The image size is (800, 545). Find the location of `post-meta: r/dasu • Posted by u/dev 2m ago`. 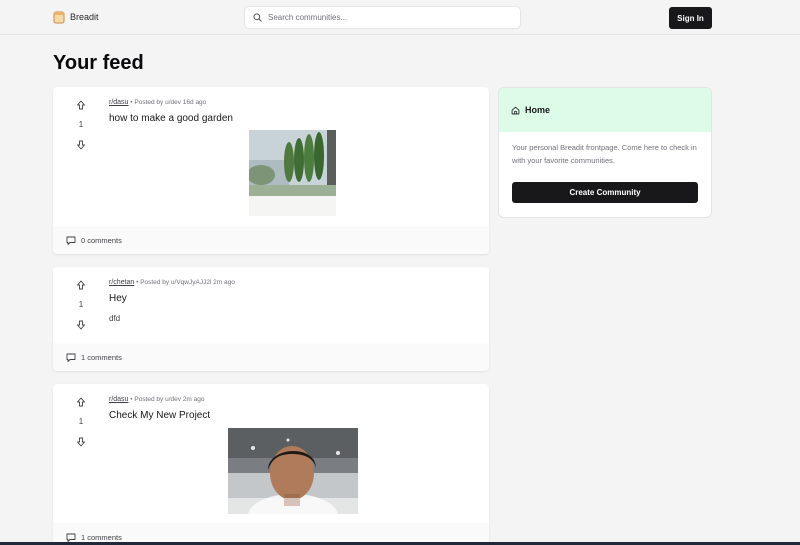

post-meta: r/dasu • Posted by u/dev 2m ago is located at coordinates (156, 399).